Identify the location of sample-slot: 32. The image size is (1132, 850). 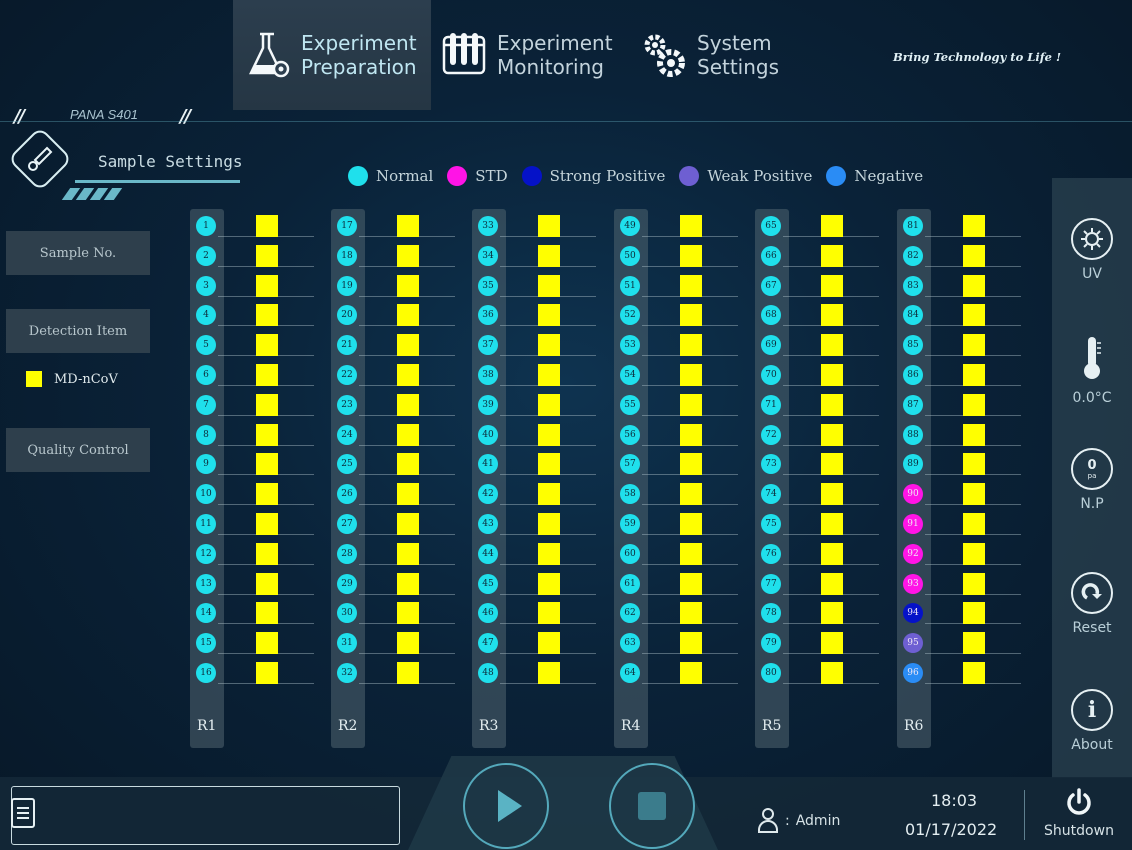
(347, 673).